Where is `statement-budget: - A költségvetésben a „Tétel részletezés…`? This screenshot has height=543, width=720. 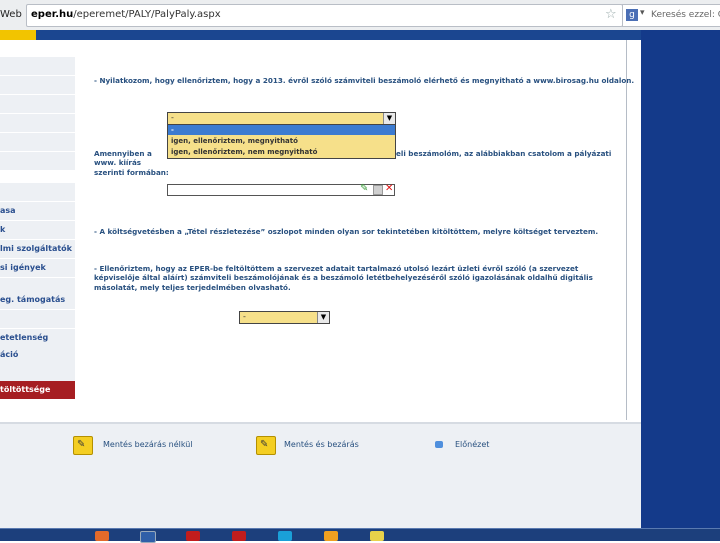 statement-budget: - A költségvetésben a „Tétel részletezés… is located at coordinates (346, 231).